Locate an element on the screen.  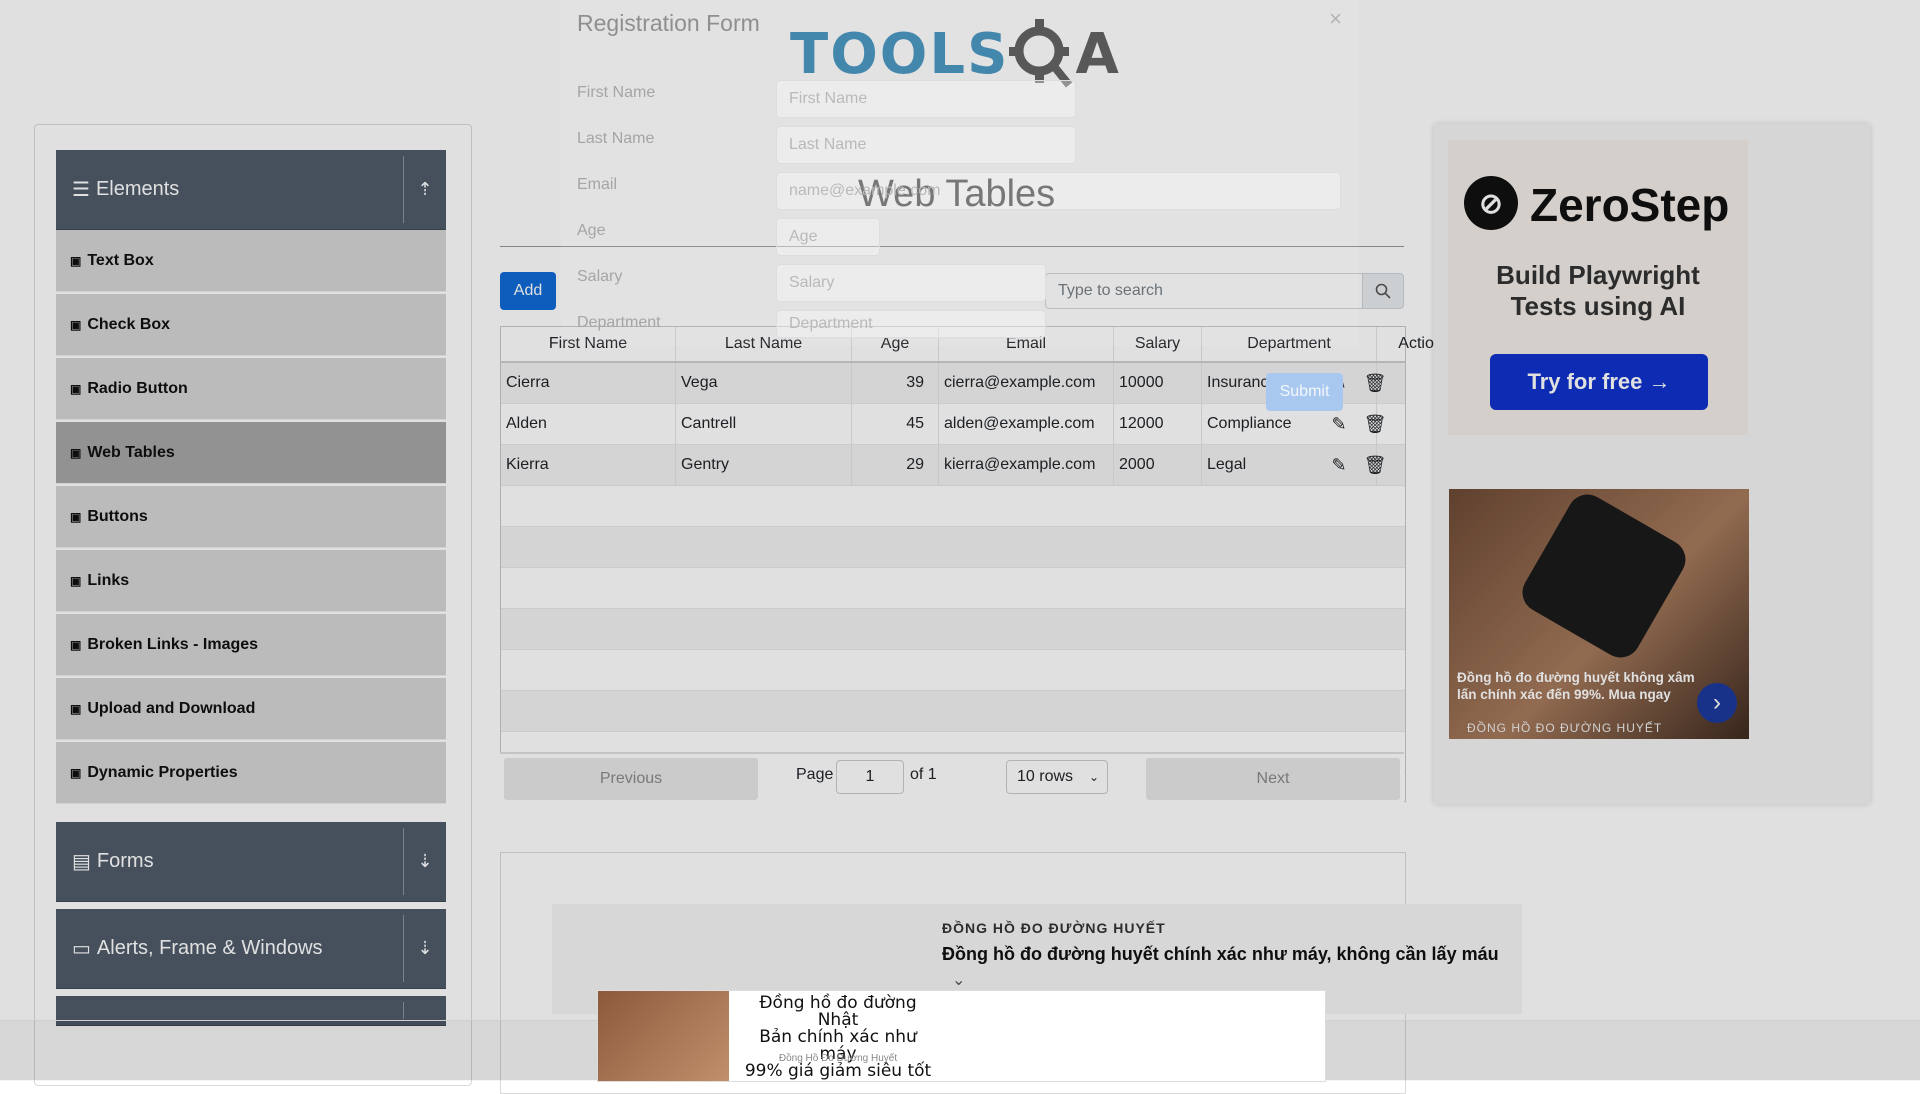
smartwatch-thumbnail is located at coordinates (663, 1036).